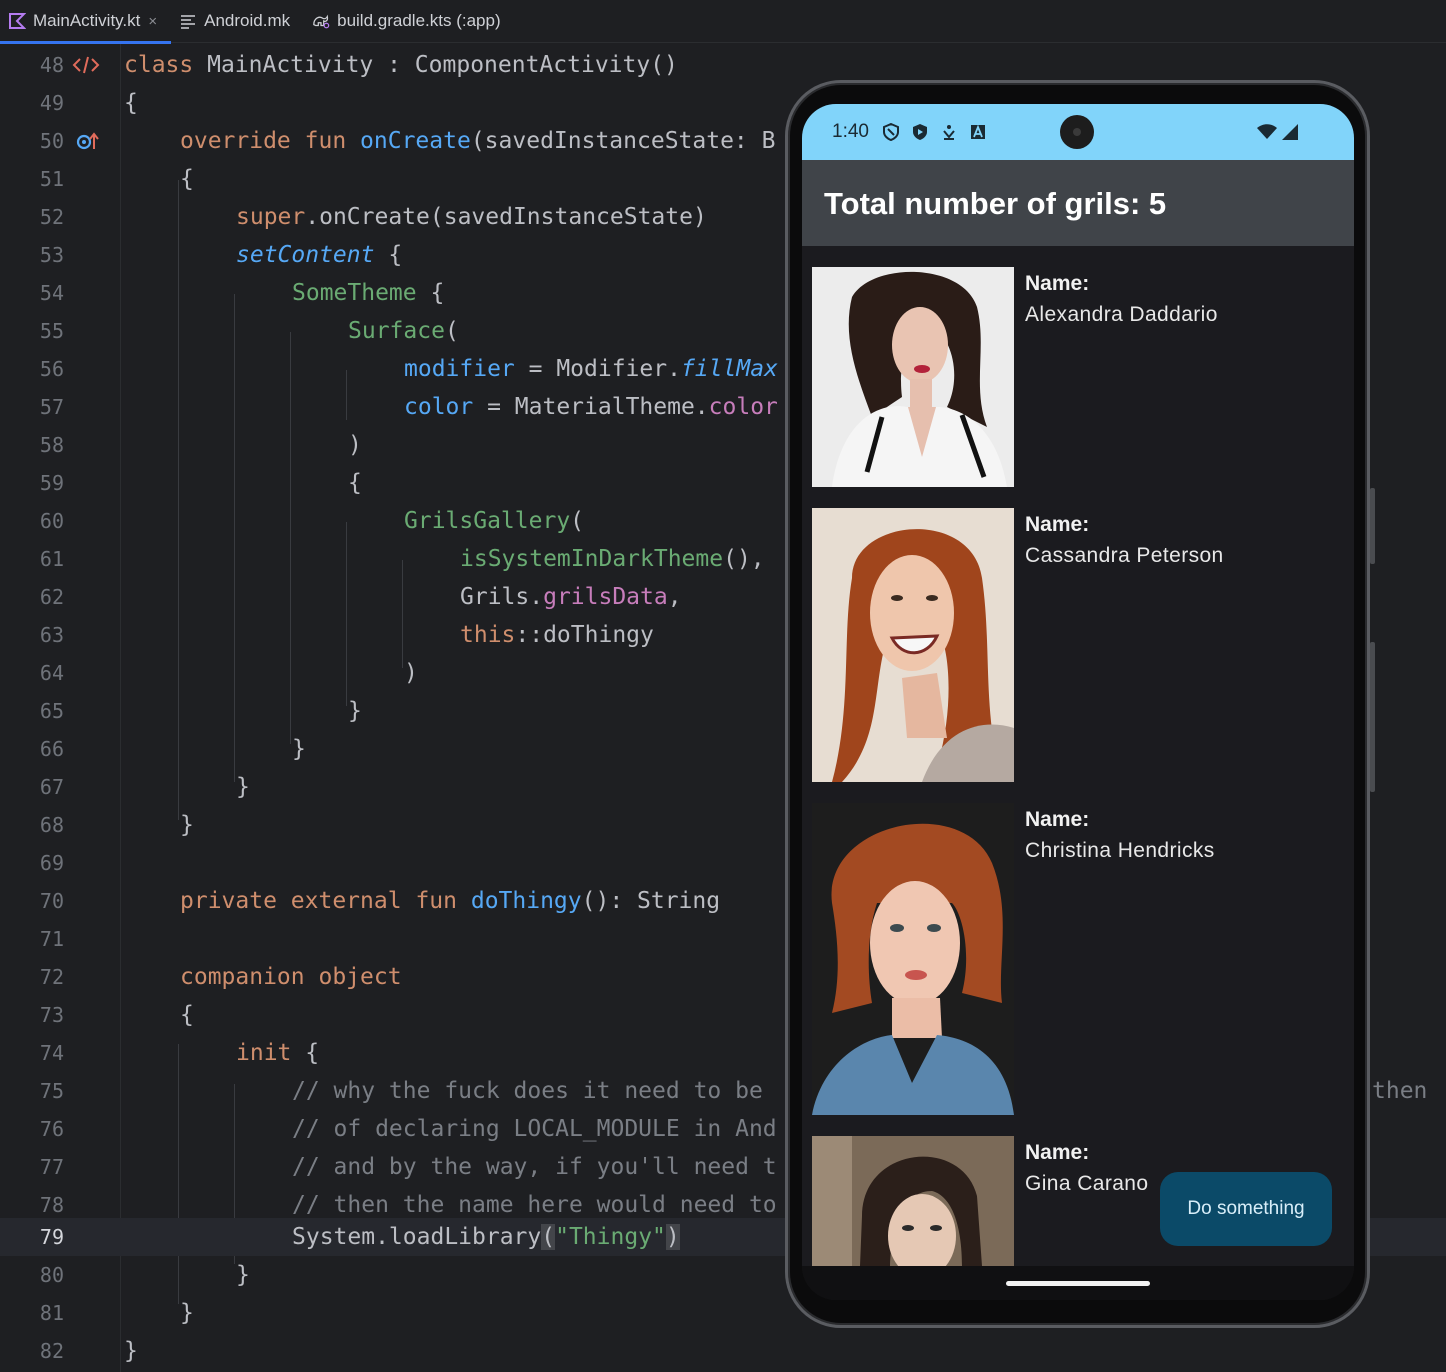 This screenshot has height=1372, width=1446. Describe the element at coordinates (51, 901) in the screenshot. I see `line-number: 70` at that location.